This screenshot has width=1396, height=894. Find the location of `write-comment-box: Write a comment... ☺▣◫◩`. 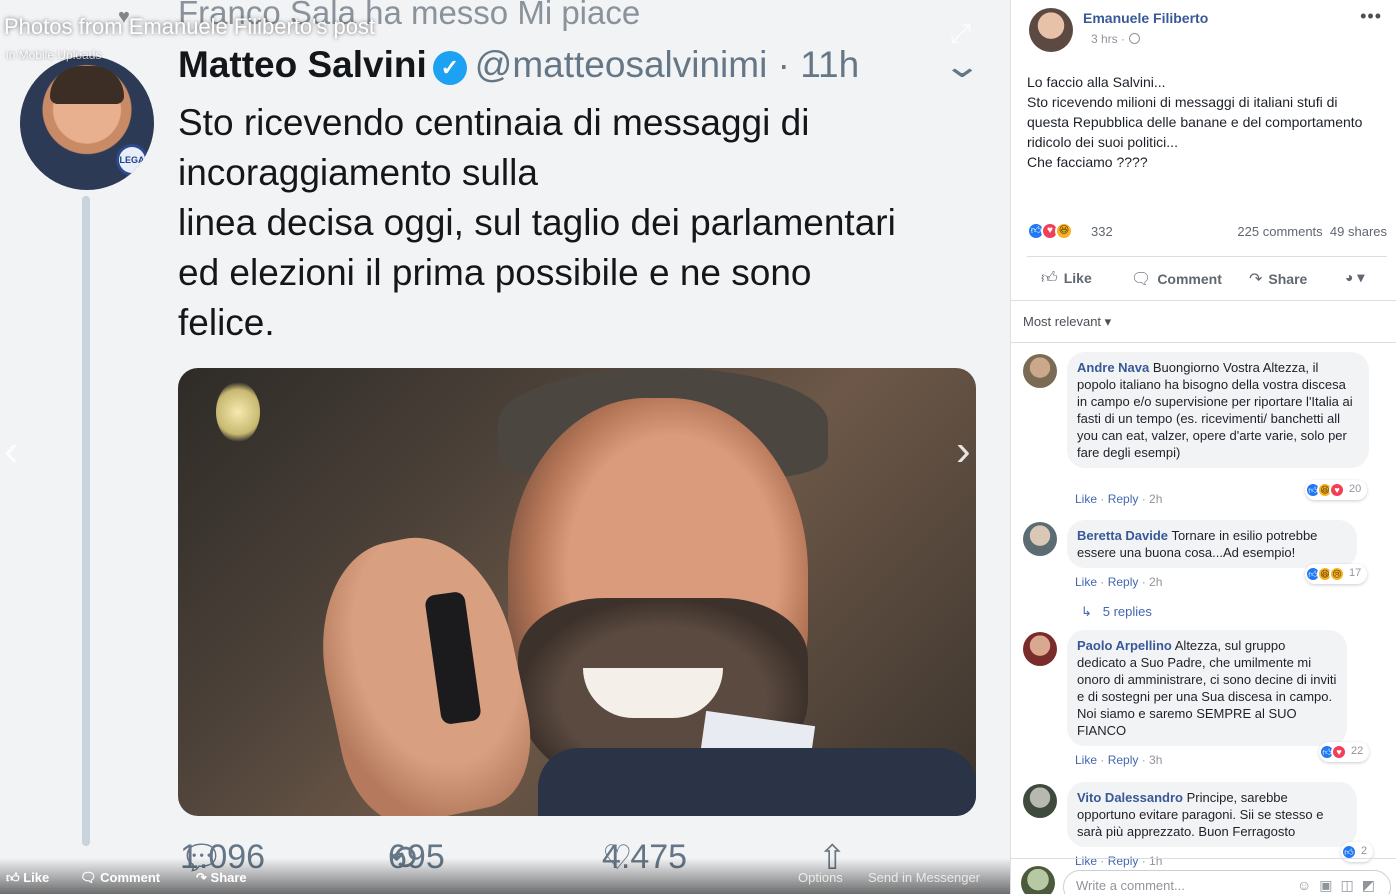

write-comment-box: Write a comment... ☺▣◫◩ is located at coordinates (1207, 878).